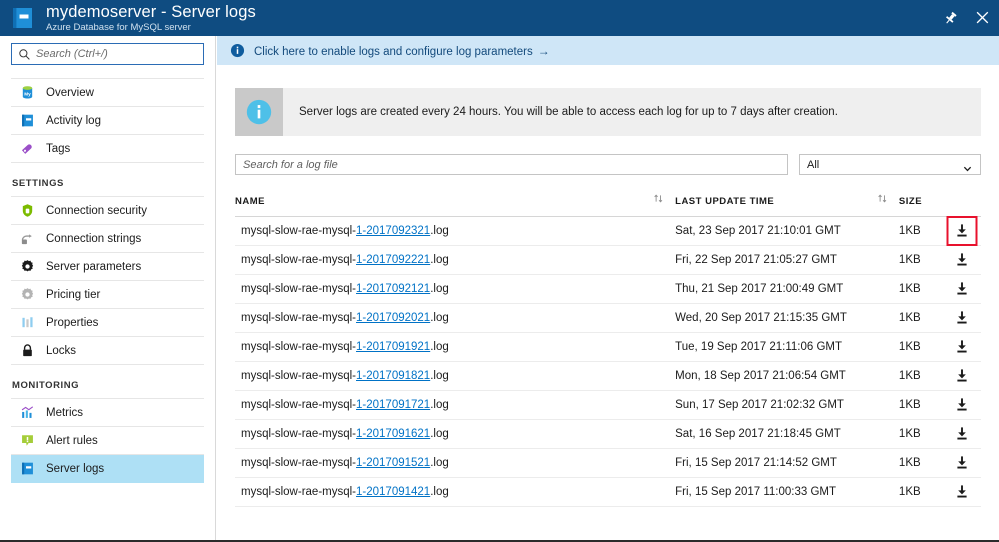 The height and width of the screenshot is (542, 999). I want to click on mysql-database-icon: My, so click(27, 93).